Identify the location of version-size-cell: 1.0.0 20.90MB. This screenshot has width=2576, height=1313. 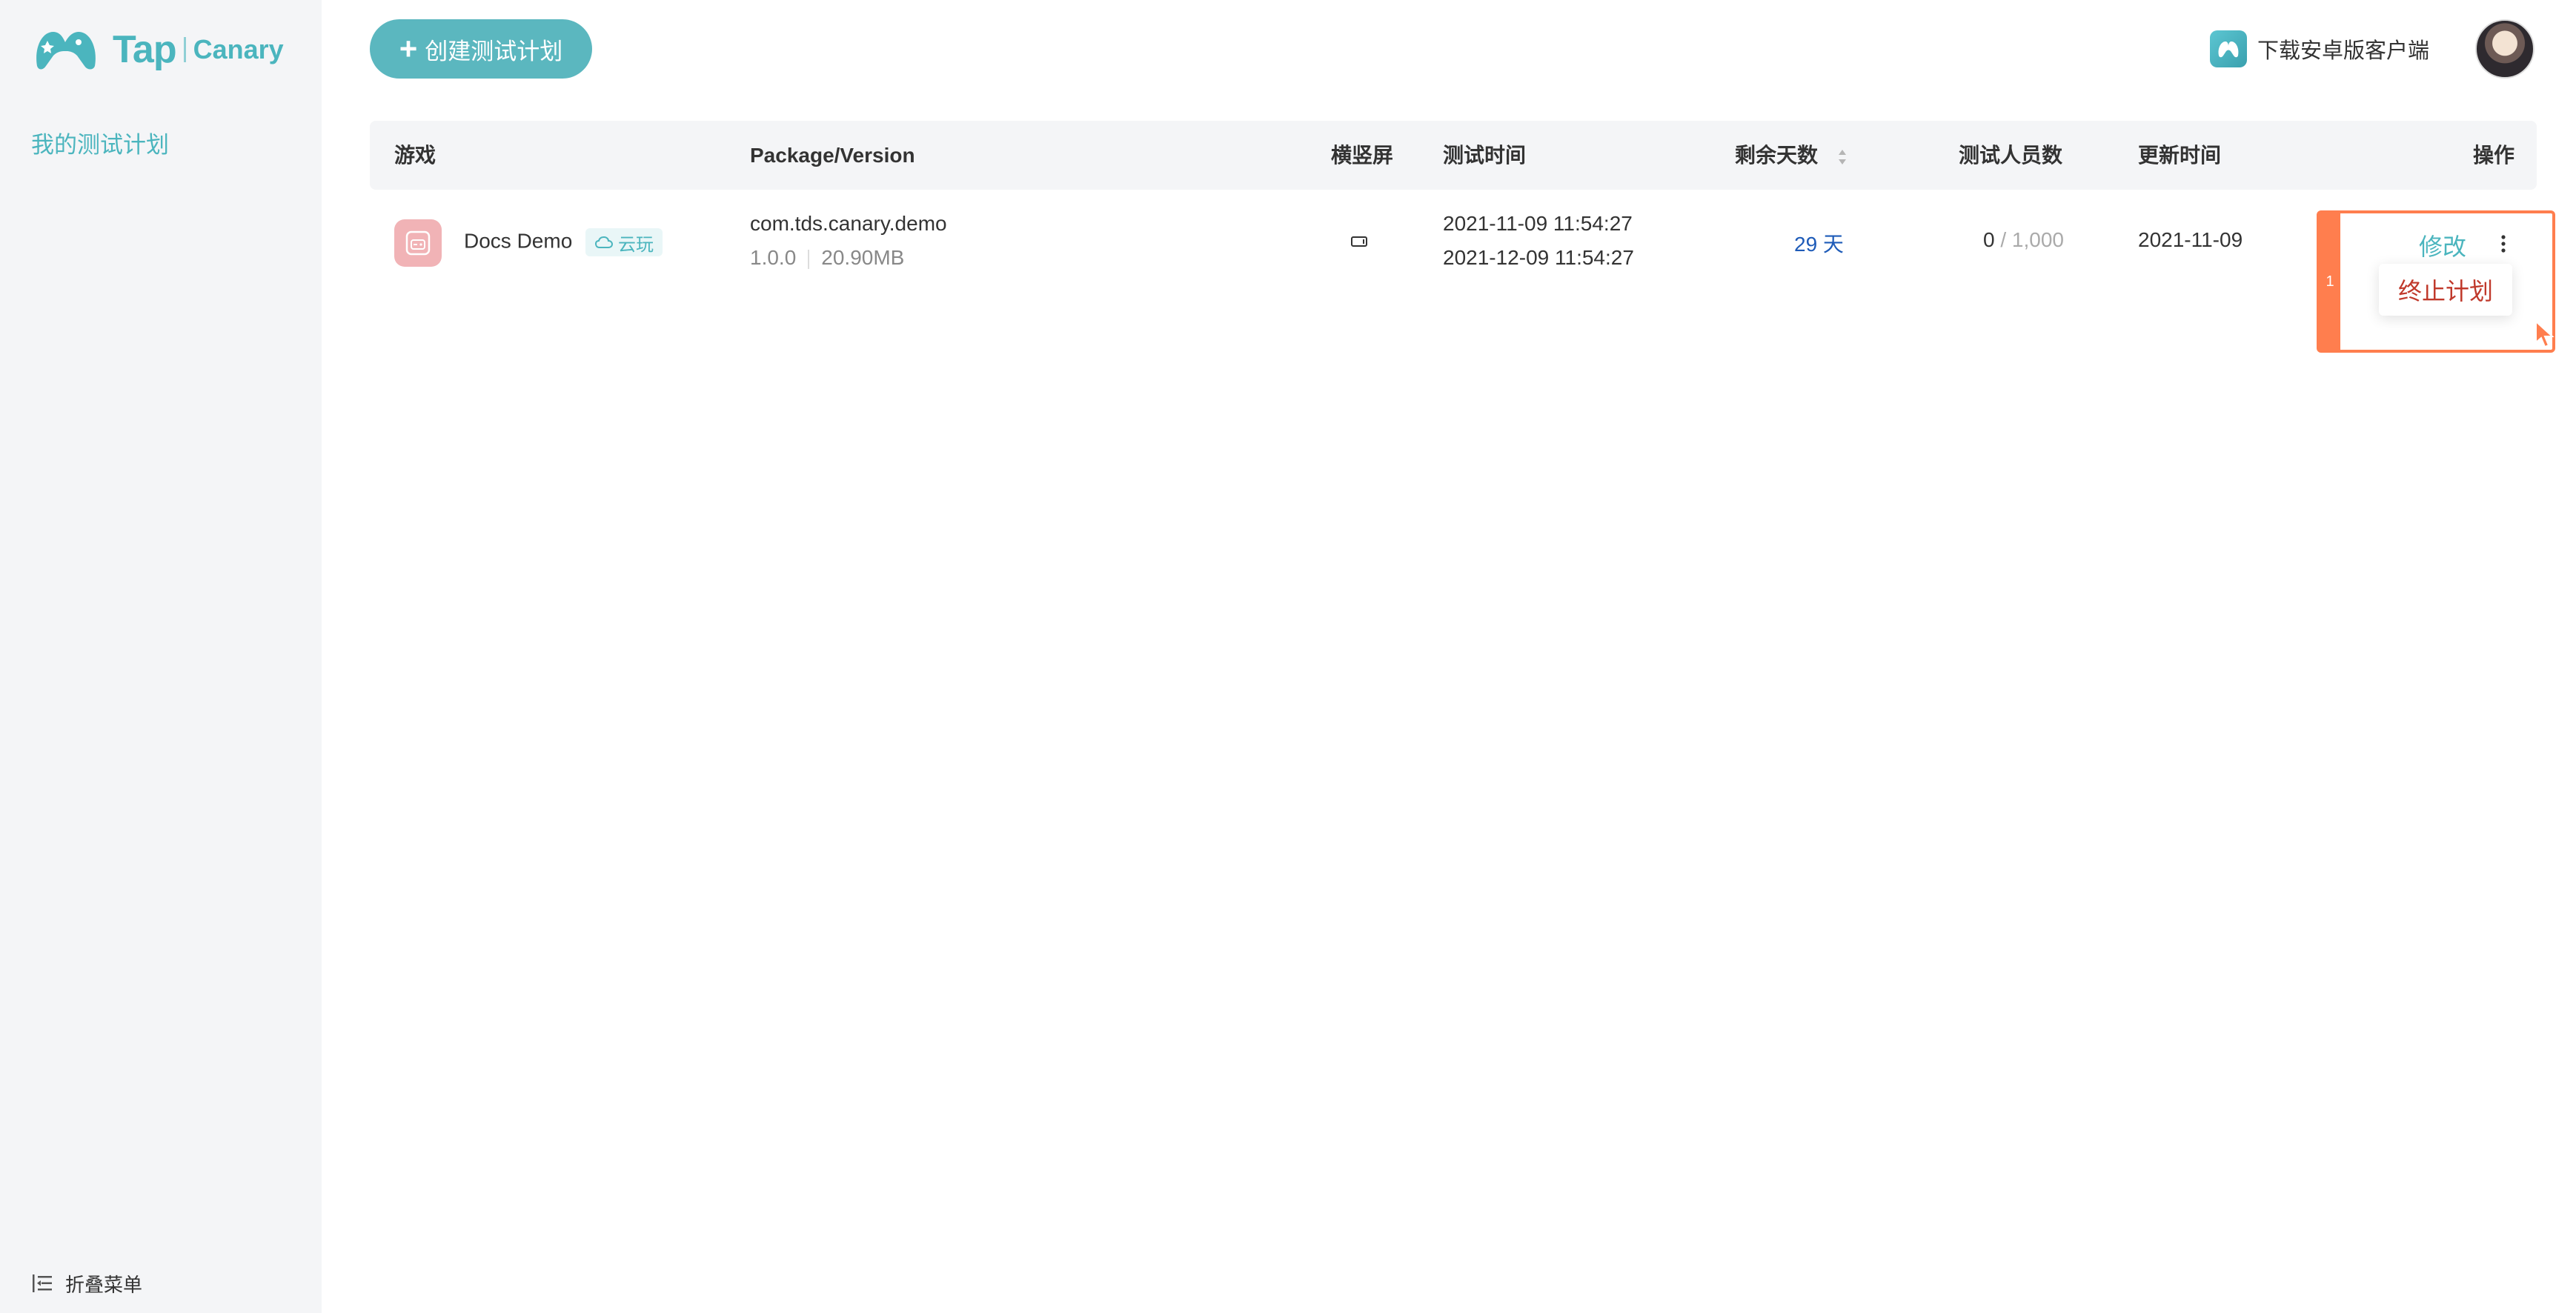
(827, 258).